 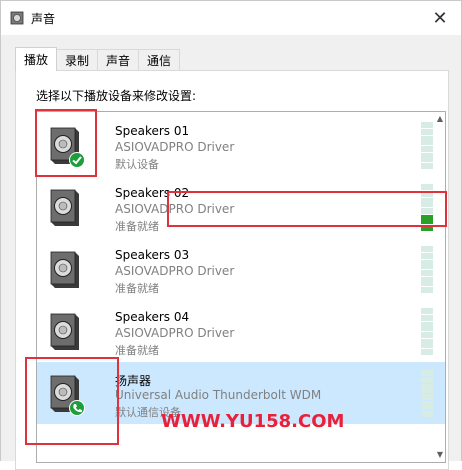 I want to click on device-row: Speakers 03 ASIOVADPRO Driver 准备就绪, so click(x=241, y=269).